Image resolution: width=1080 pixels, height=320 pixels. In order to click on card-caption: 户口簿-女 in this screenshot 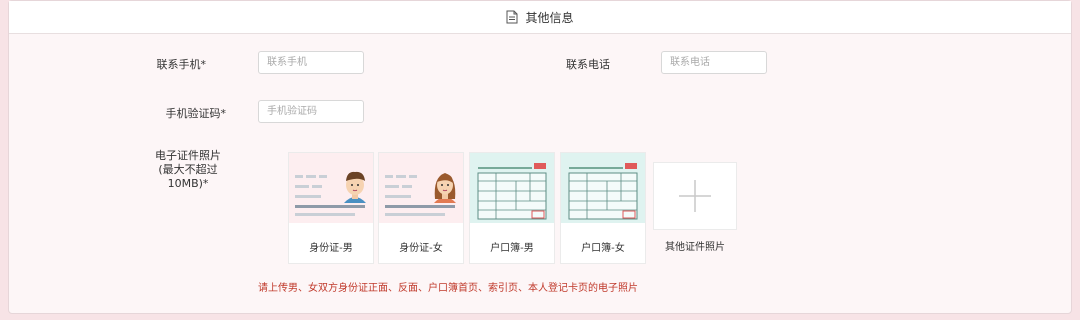, I will do `click(603, 248)`.